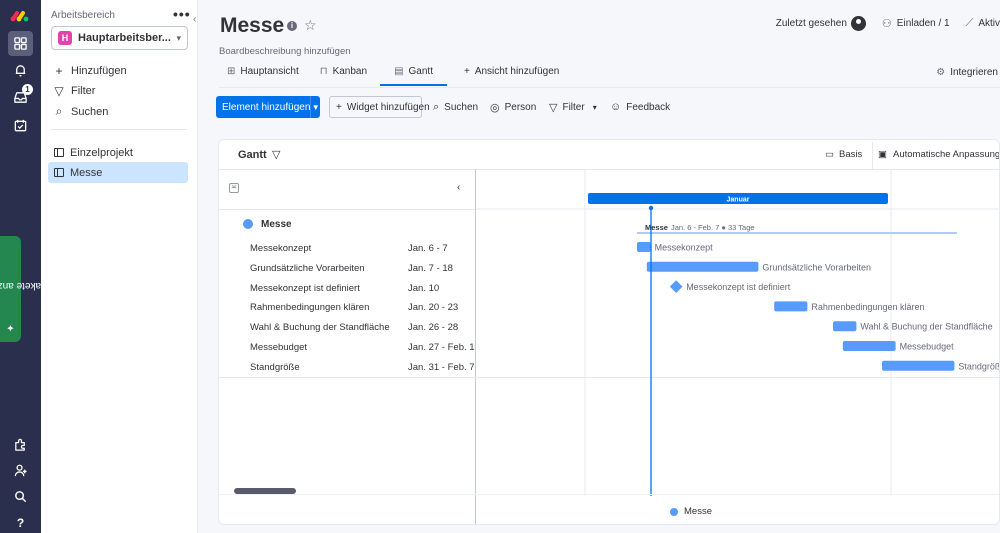 This screenshot has width=1000, height=533. What do you see at coordinates (816, 267) in the screenshot?
I see `task-bar-label: Grundsätzliche Vorarbeiten` at bounding box center [816, 267].